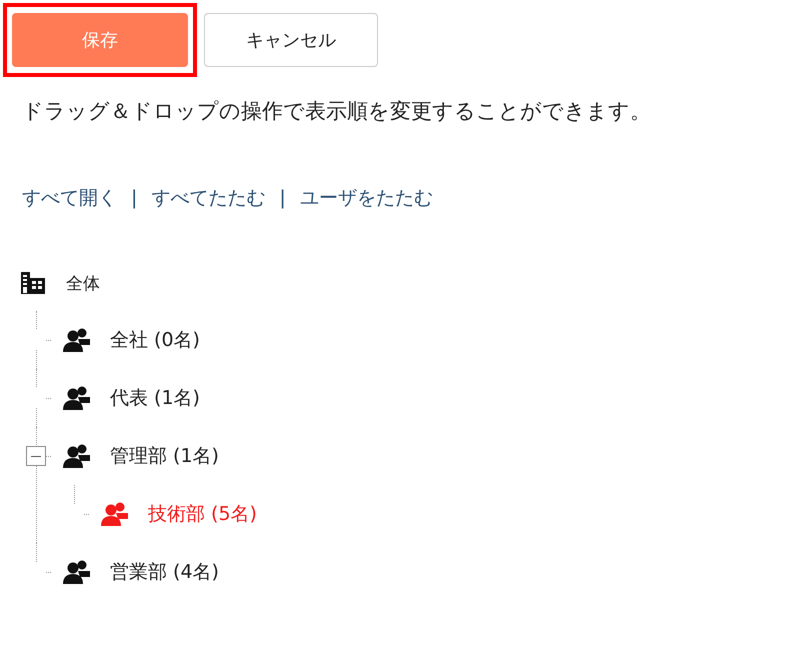  What do you see at coordinates (164, 456) in the screenshot?
I see `tree-item: 管理部 (1名)` at bounding box center [164, 456].